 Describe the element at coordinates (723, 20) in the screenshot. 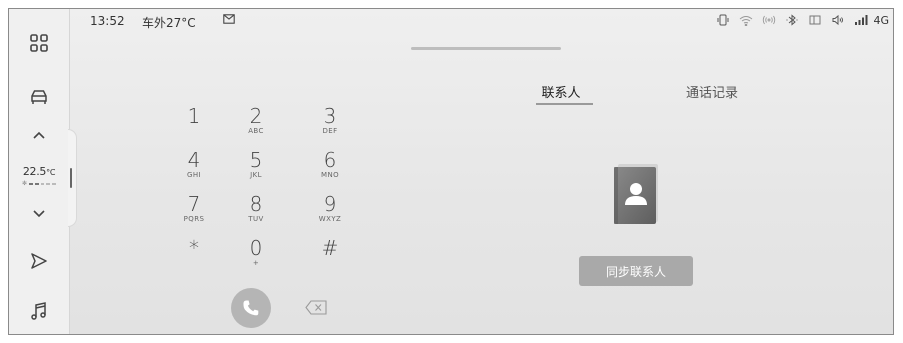

I see `vibrate-icon` at that location.